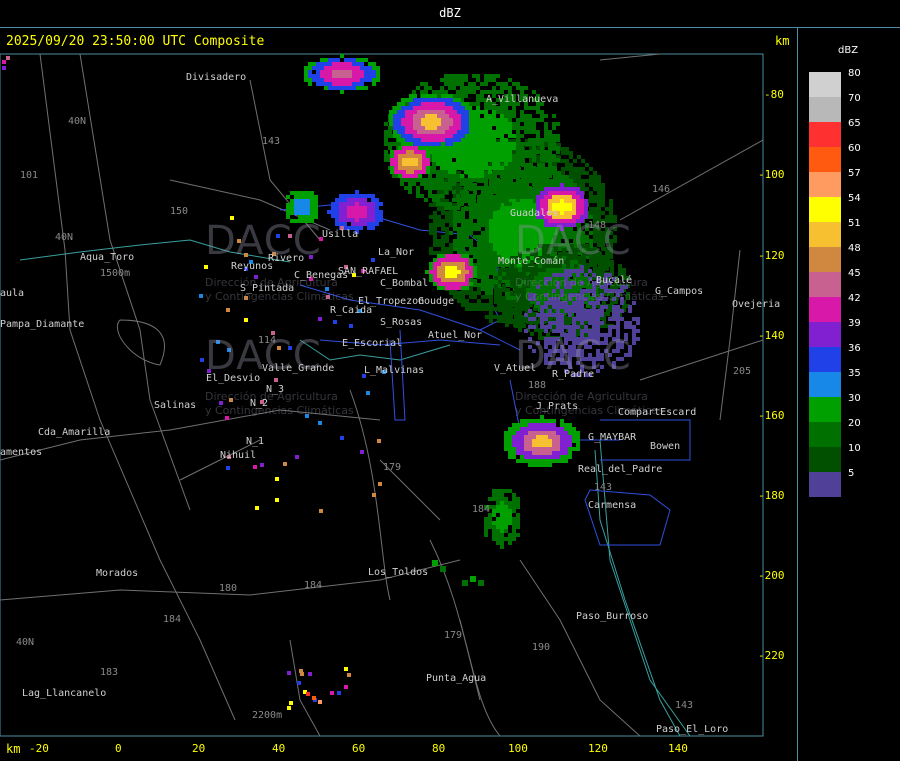 This screenshot has width=900, height=761. What do you see at coordinates (534, 213) in the screenshot?
I see `place-label: Guadales` at bounding box center [534, 213].